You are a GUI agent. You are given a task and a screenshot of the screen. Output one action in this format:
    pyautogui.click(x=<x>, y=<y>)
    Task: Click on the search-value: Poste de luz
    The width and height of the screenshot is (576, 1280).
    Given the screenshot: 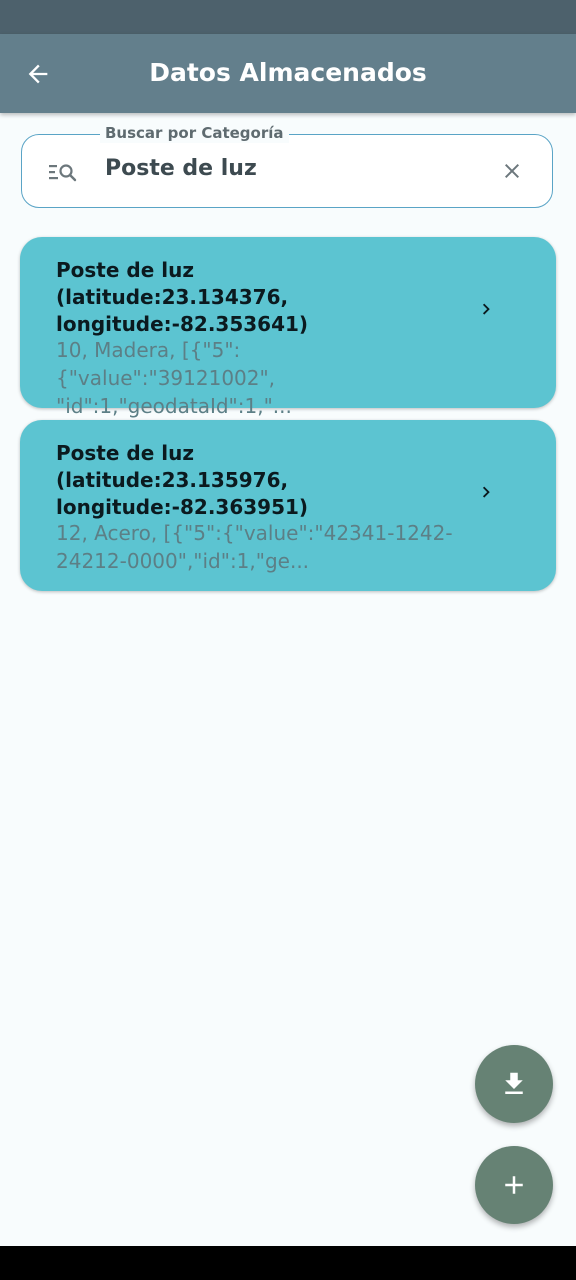 What is the action you would take?
    pyautogui.click(x=181, y=168)
    